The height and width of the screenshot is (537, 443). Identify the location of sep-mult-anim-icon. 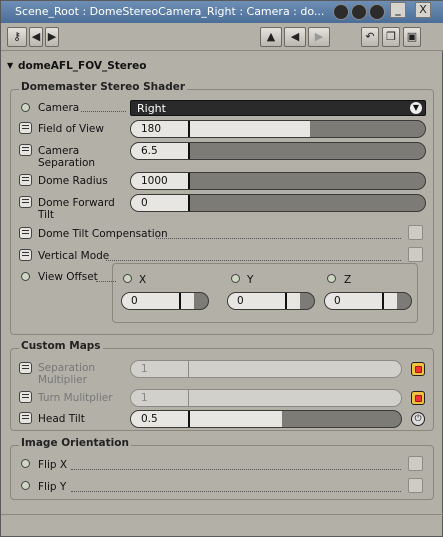
(25, 368).